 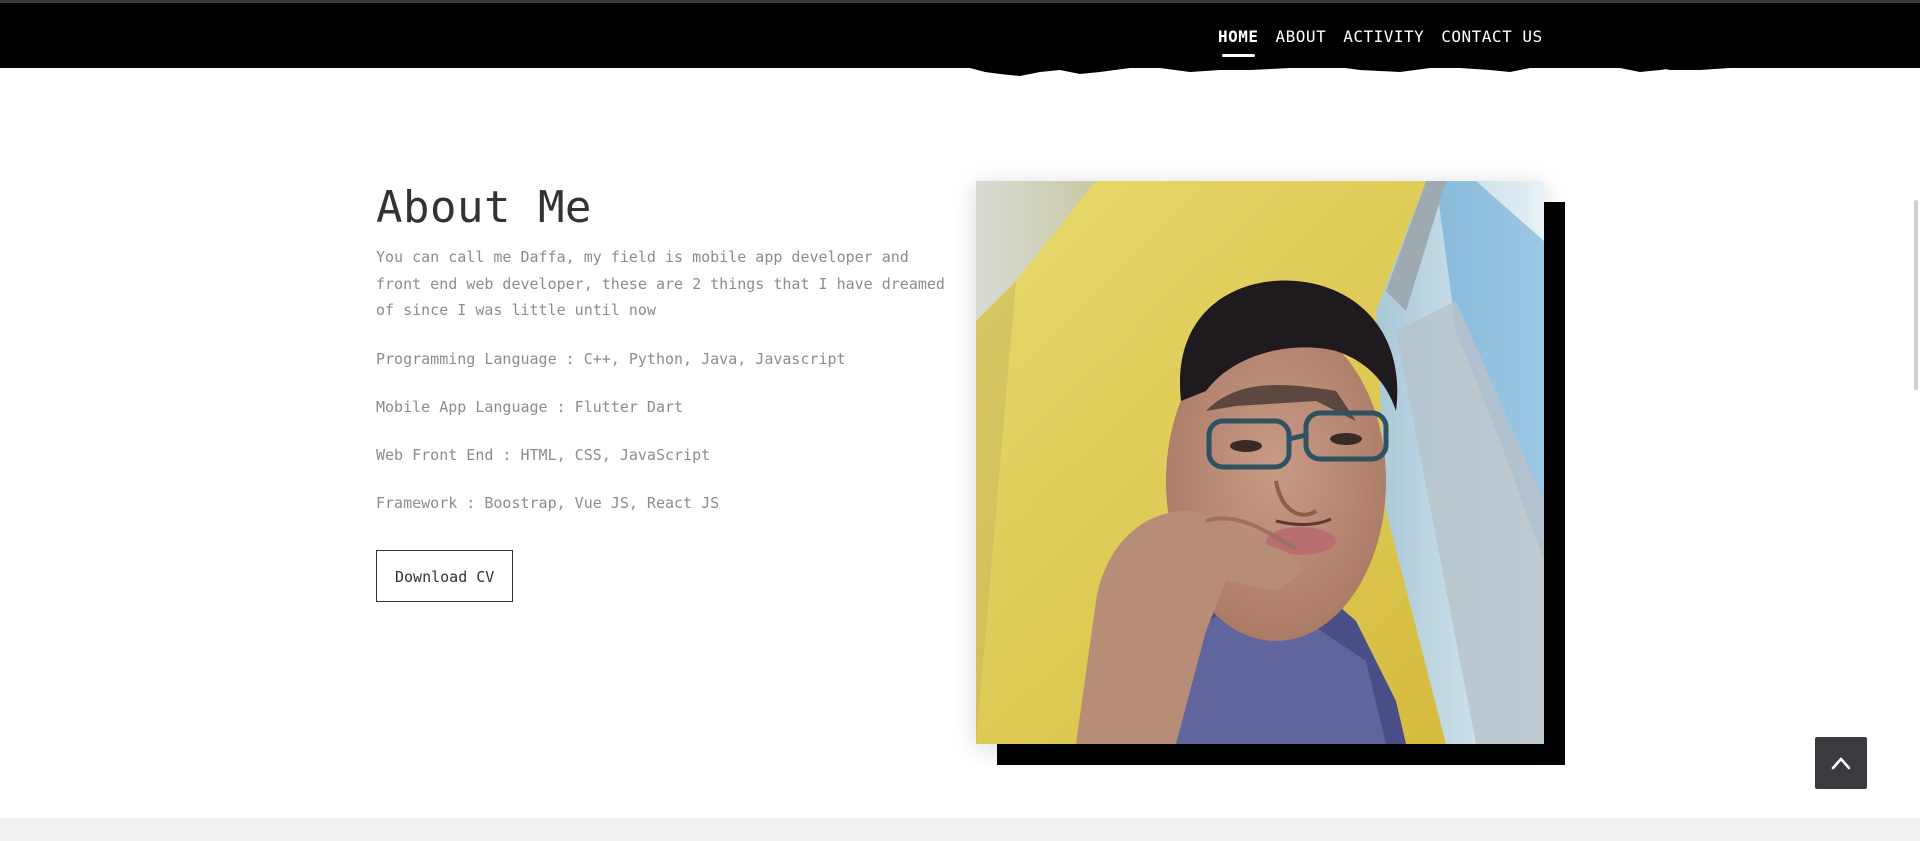 What do you see at coordinates (530, 406) in the screenshot?
I see `skill-mobile-app-language: Mobile App Language : Flutter Dart` at bounding box center [530, 406].